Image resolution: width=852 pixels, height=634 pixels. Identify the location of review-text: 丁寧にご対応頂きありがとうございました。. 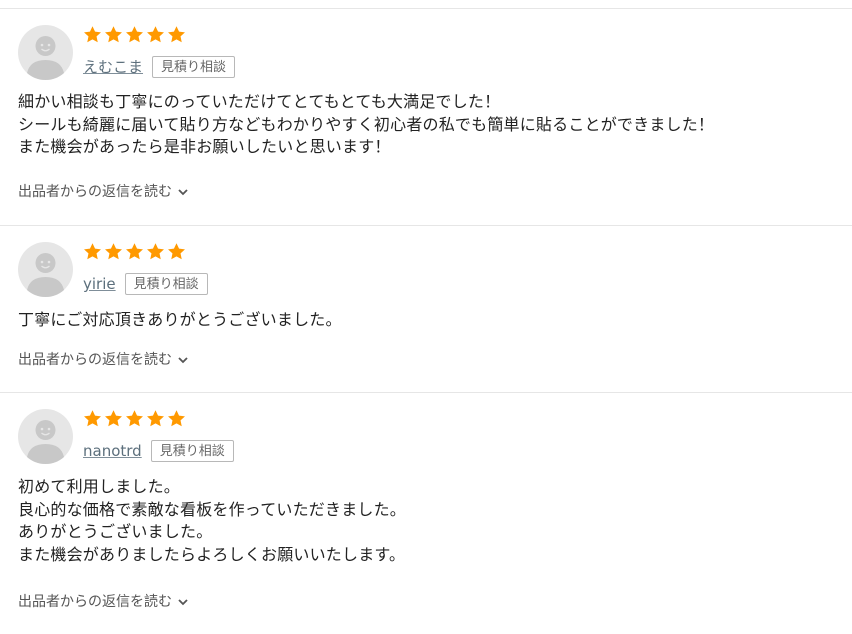
(180, 320).